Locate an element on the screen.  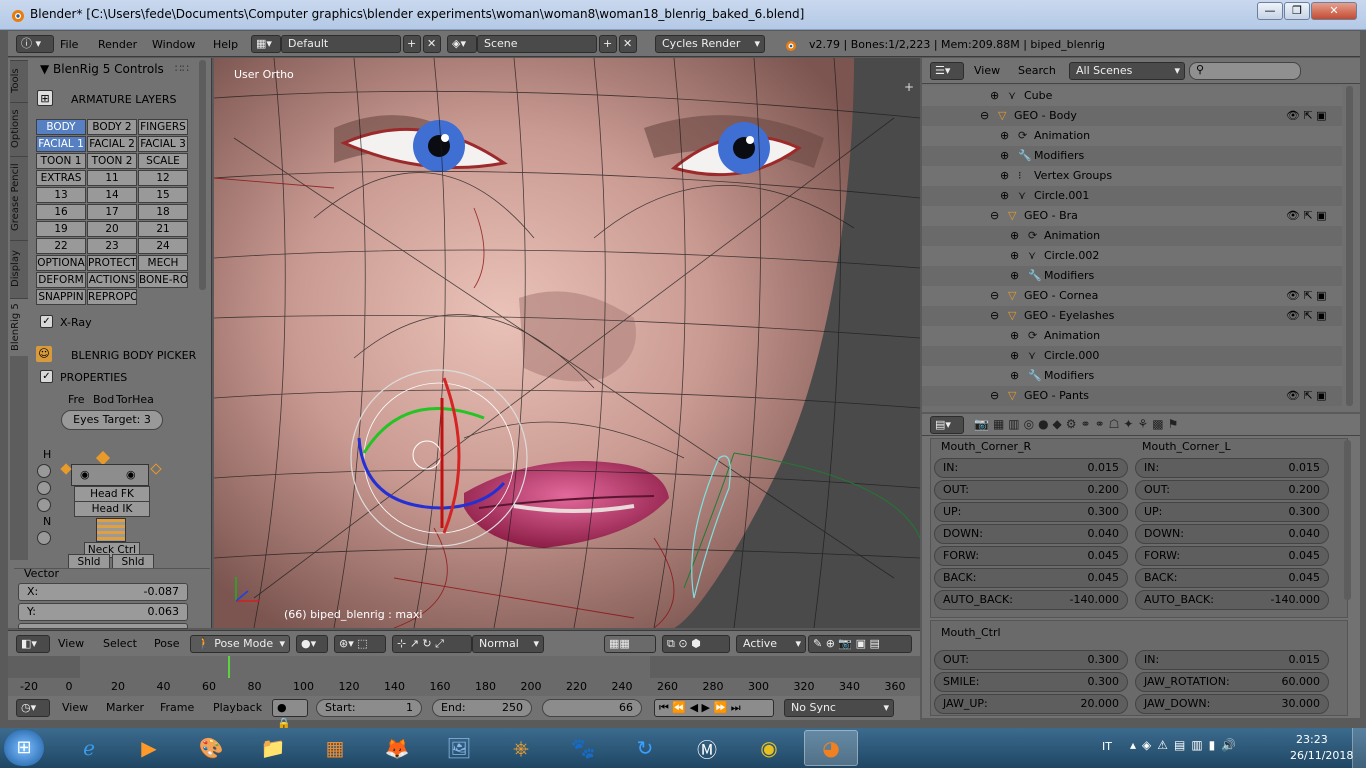
current-frame-line is located at coordinates (229, 668).